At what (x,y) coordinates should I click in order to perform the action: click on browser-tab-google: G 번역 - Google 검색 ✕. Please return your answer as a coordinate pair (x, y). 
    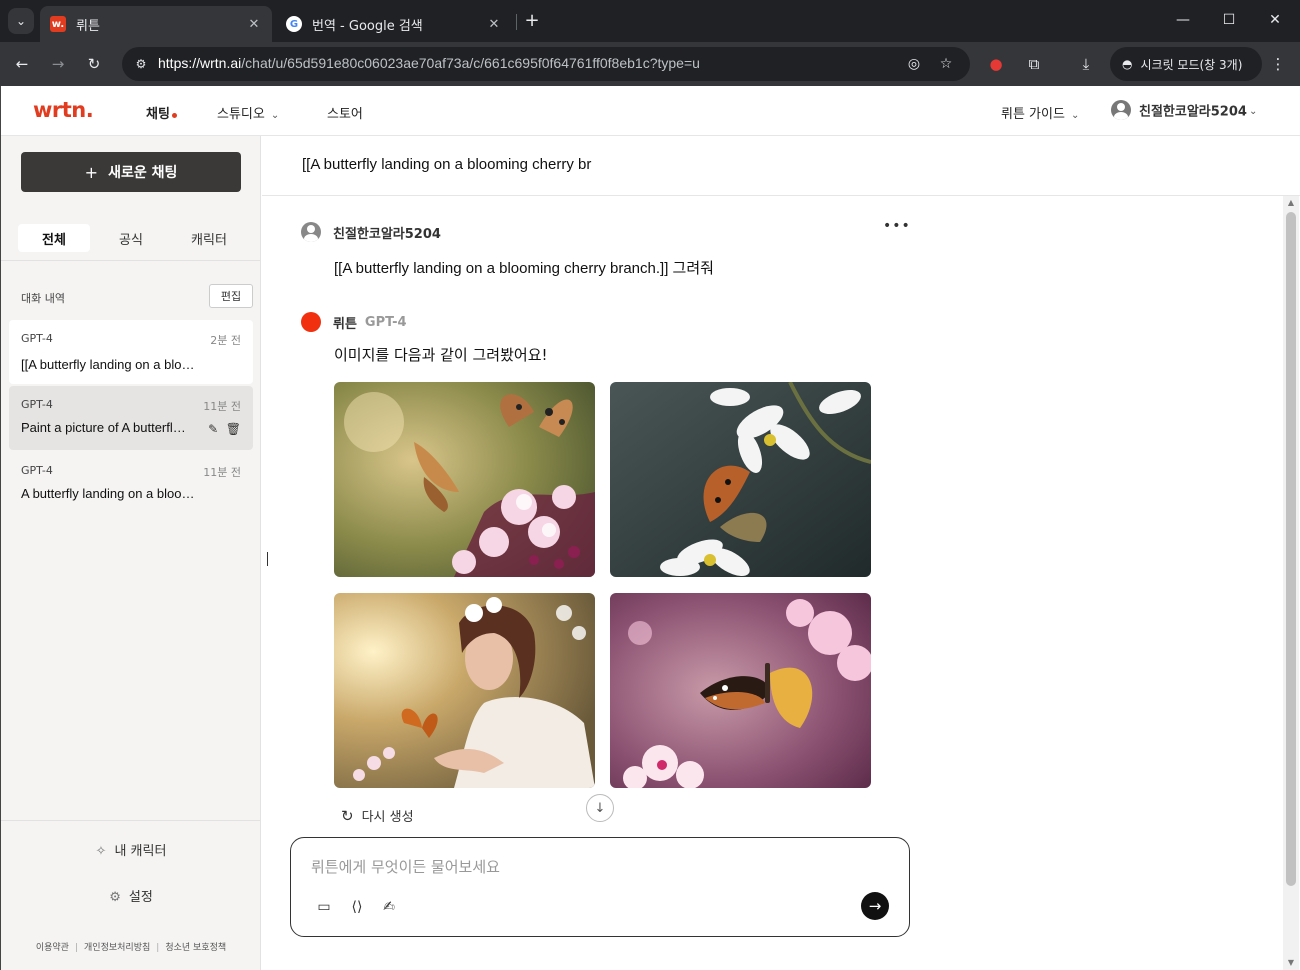
    Looking at the image, I should click on (394, 24).